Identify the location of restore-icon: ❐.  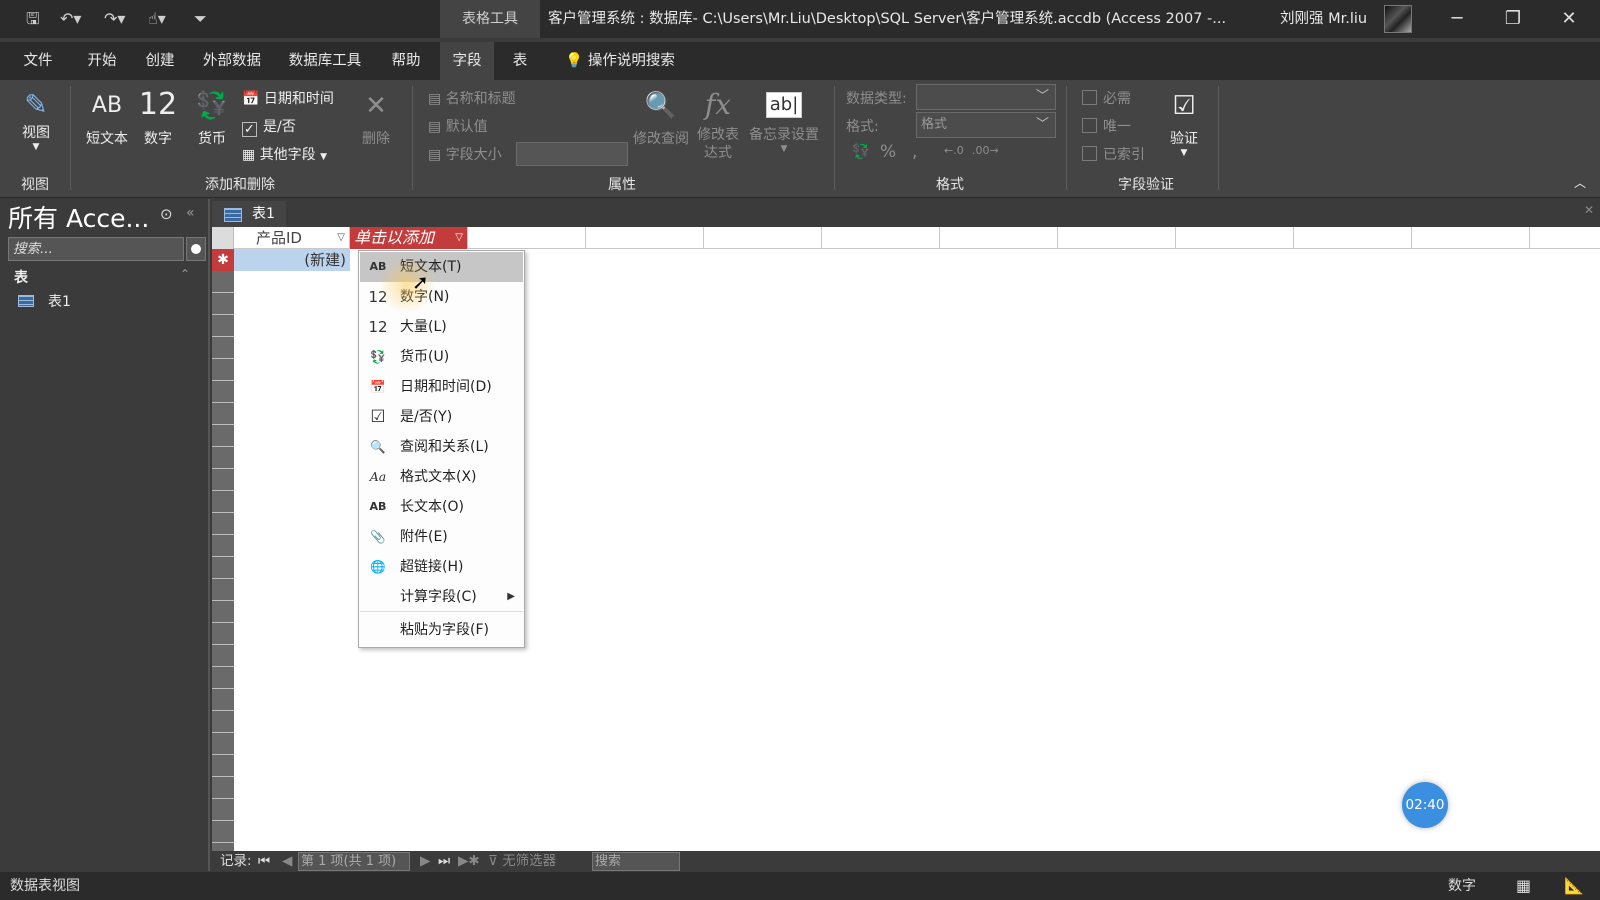
(1513, 19).